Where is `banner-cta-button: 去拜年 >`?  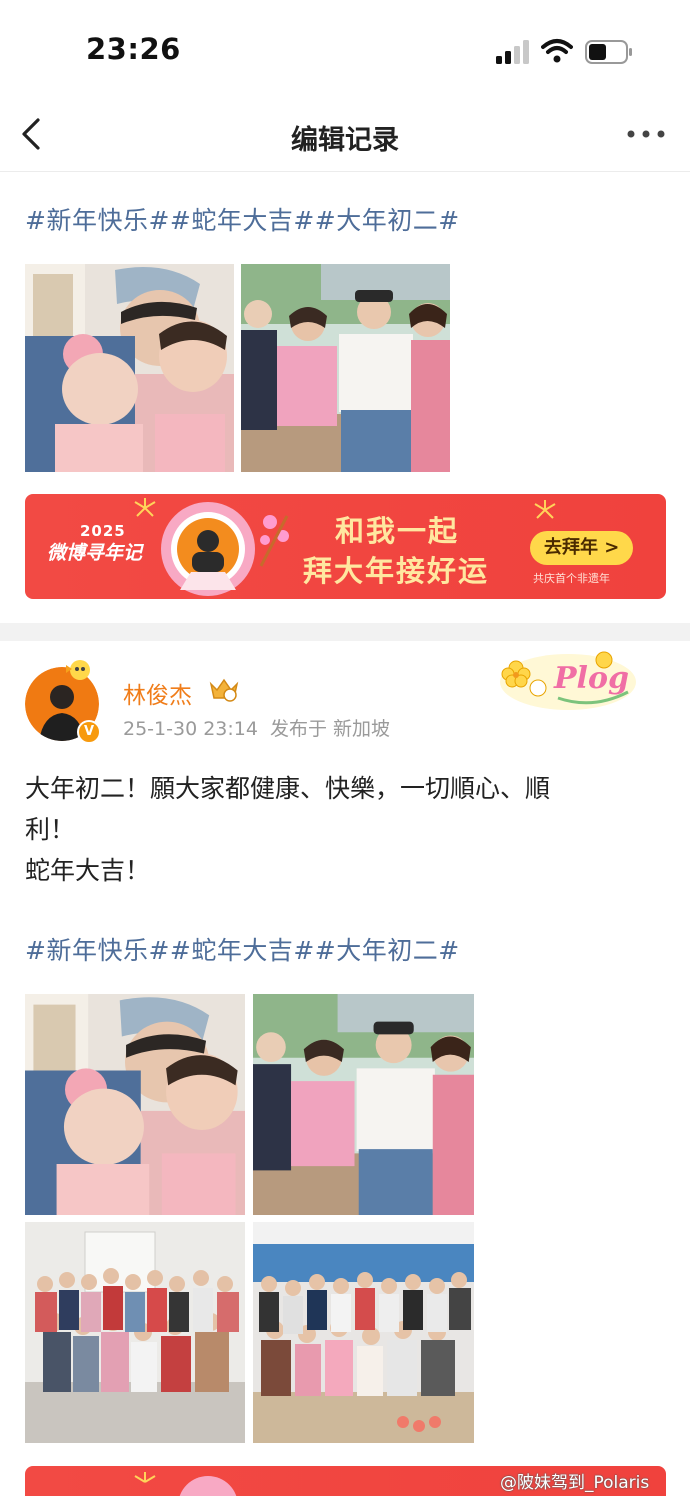
banner-cta-button: 去拜年 > is located at coordinates (582, 548).